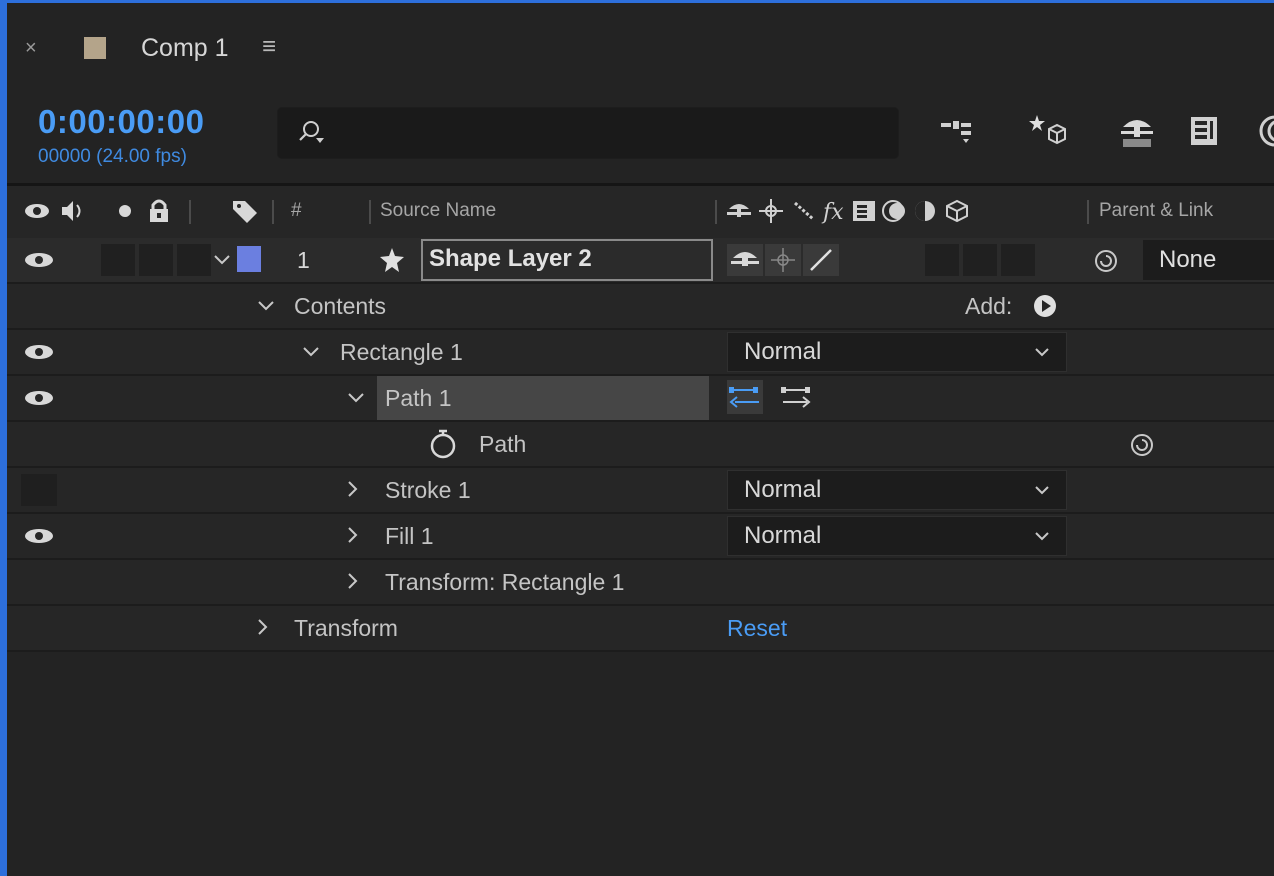 The height and width of the screenshot is (876, 1274). I want to click on contents-label: Contents, so click(340, 306).